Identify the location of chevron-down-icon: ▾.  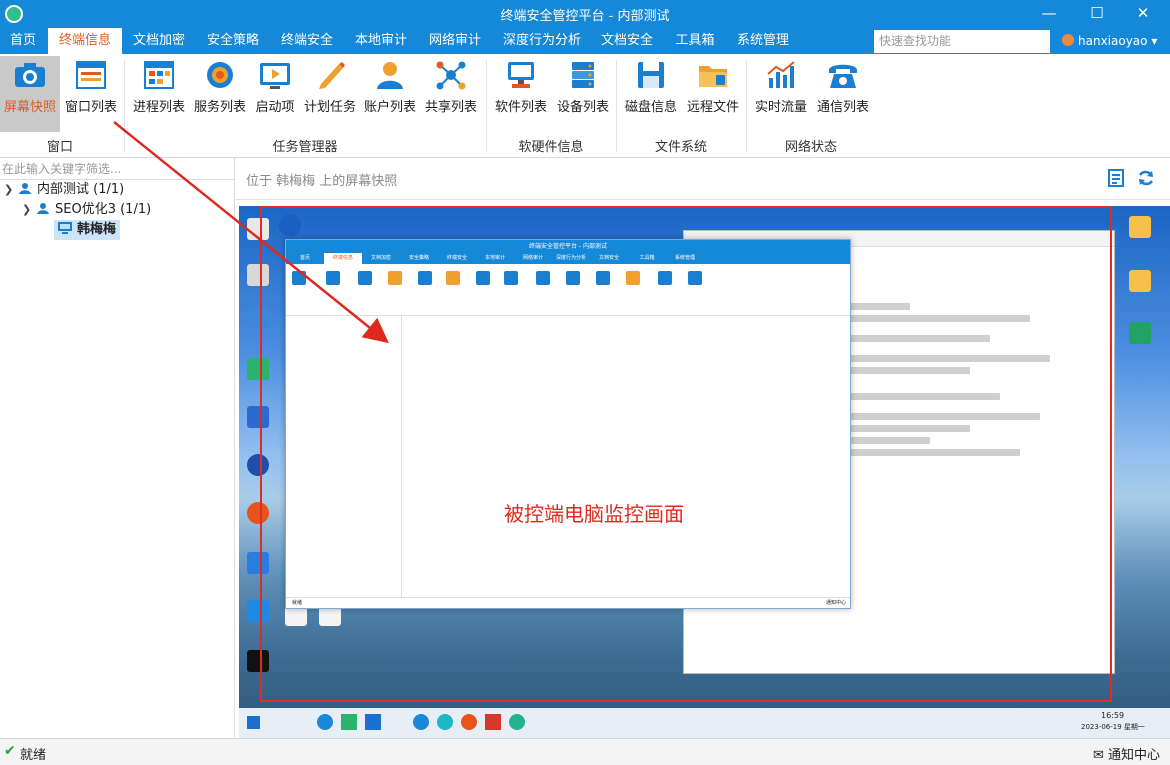
(1154, 41).